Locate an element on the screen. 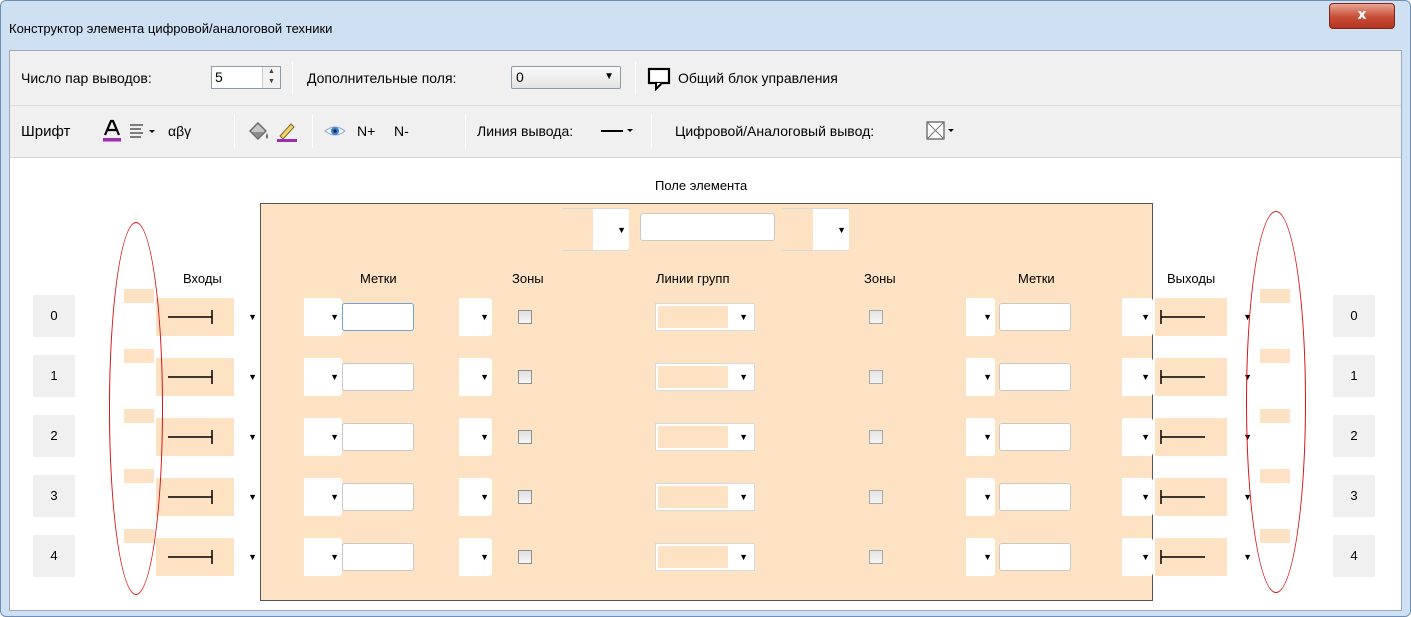 The height and width of the screenshot is (617, 1411). labels-left-header: Метки is located at coordinates (378, 278).